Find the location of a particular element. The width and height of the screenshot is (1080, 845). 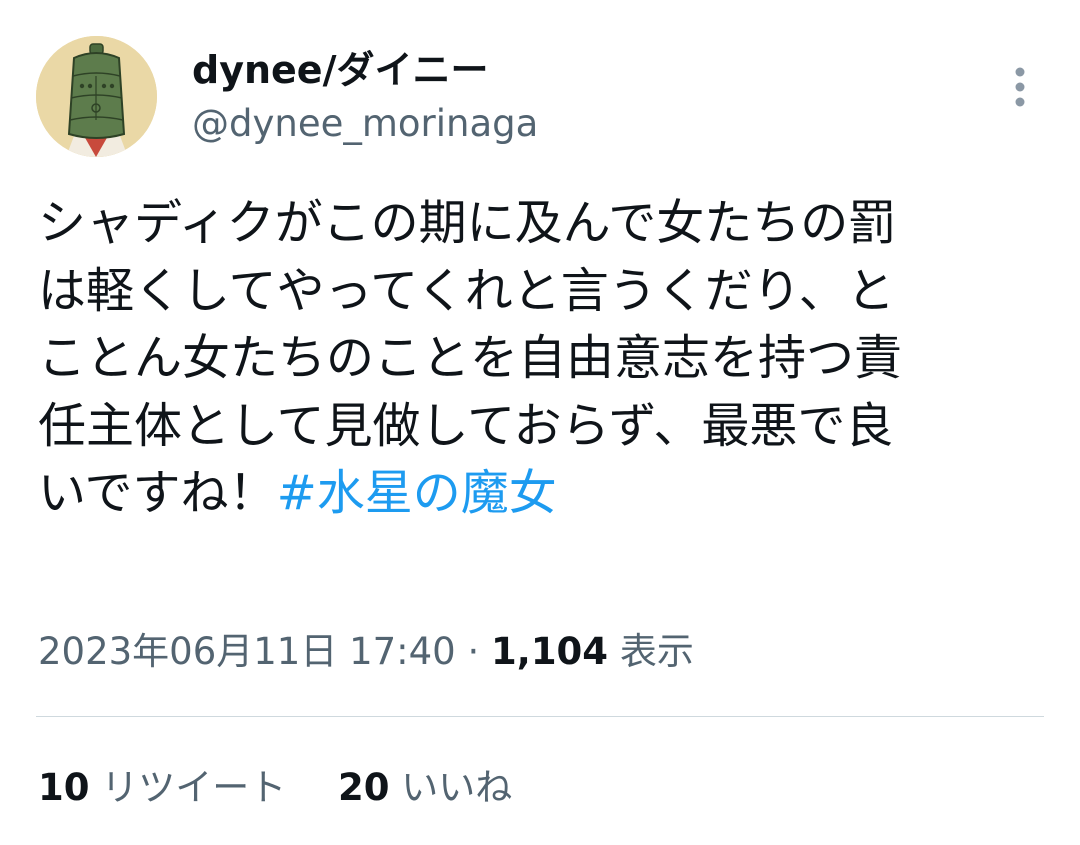

tweet-text-line: 任主体として見做しておらず、最悪で良 is located at coordinates (466, 425).